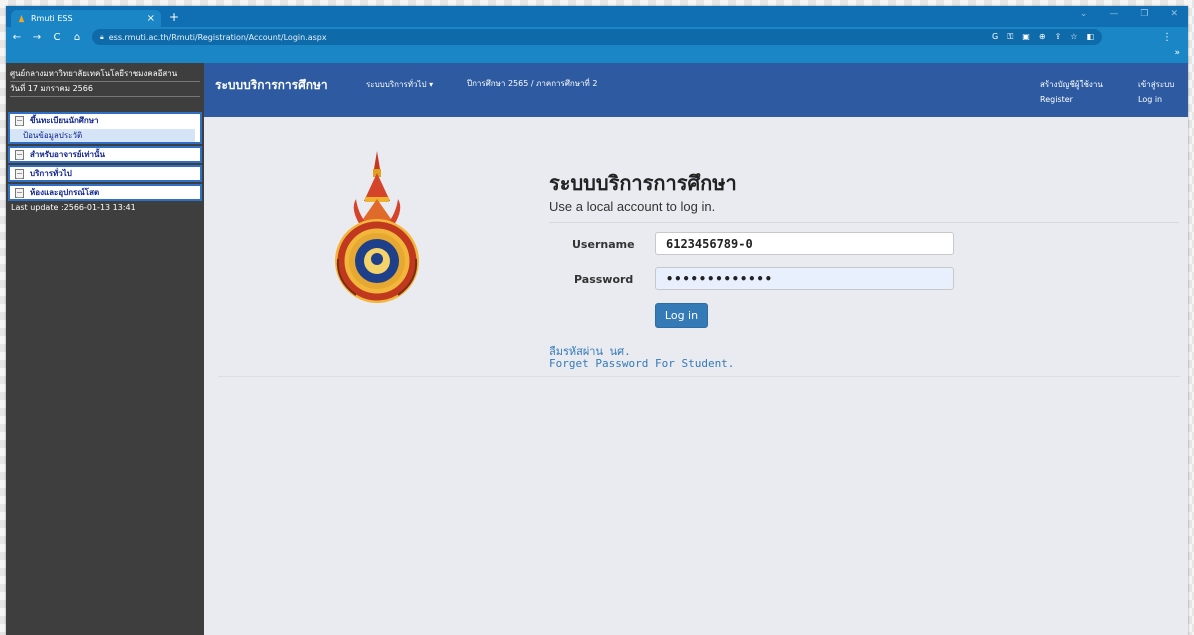 The image size is (1194, 635). What do you see at coordinates (1174, 14) in the screenshot?
I see `close-icon: ✕` at bounding box center [1174, 14].